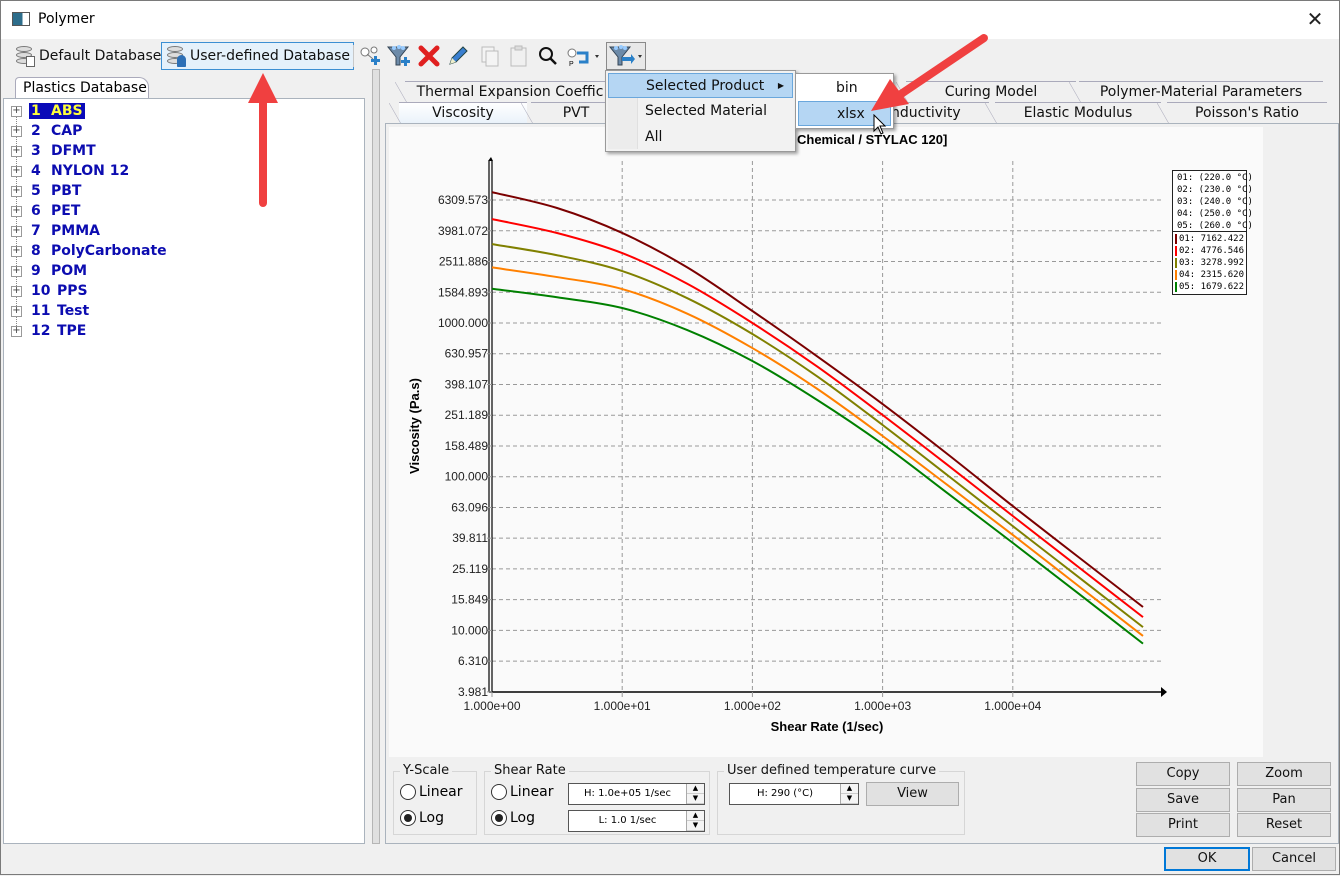 The height and width of the screenshot is (876, 1340). I want to click on save-button: Save, so click(1183, 800).